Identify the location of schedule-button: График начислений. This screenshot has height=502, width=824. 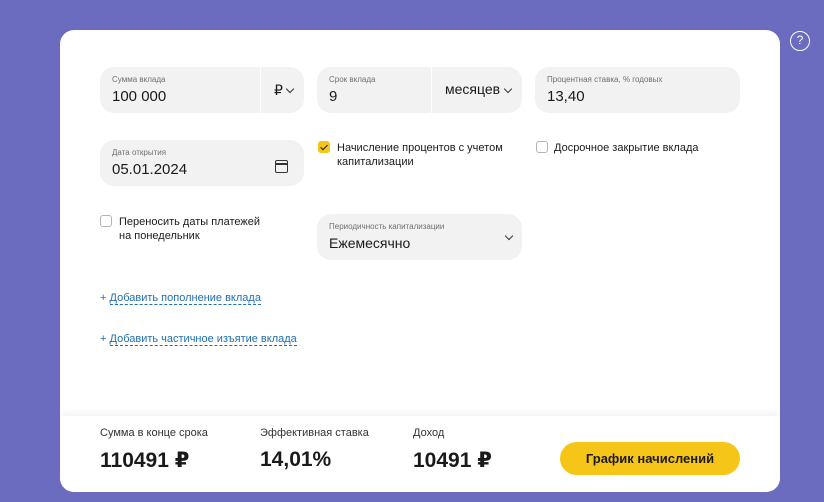
(650, 458).